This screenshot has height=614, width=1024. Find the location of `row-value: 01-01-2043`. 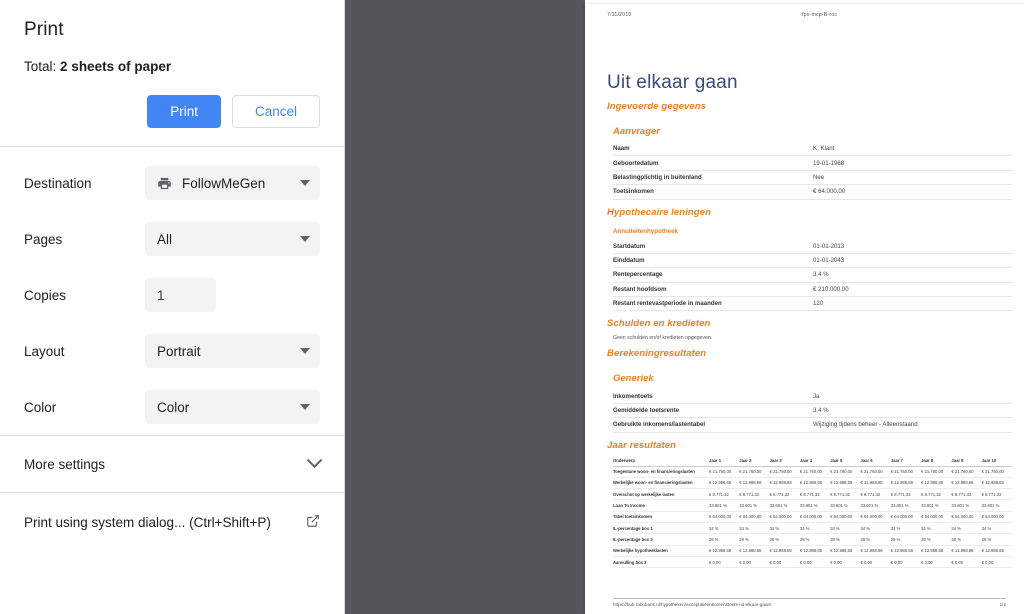

row-value: 01-01-2043 is located at coordinates (912, 261).